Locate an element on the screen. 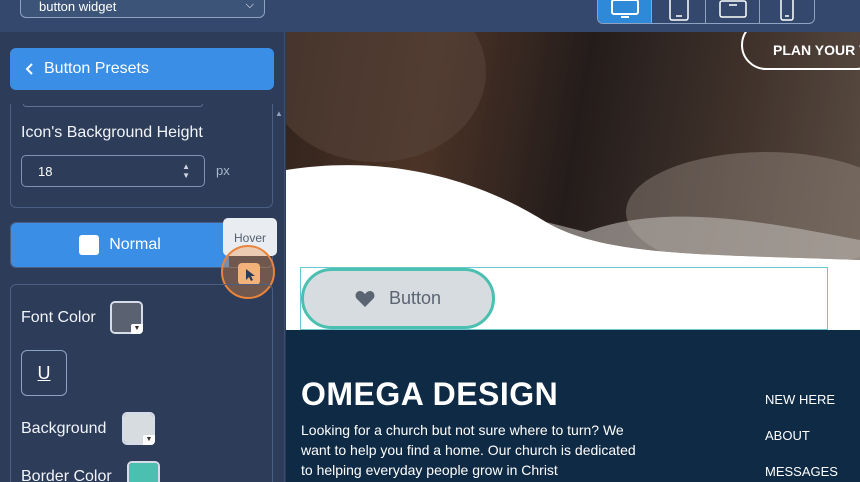 The width and height of the screenshot is (860, 482). device-switcher is located at coordinates (706, 12).